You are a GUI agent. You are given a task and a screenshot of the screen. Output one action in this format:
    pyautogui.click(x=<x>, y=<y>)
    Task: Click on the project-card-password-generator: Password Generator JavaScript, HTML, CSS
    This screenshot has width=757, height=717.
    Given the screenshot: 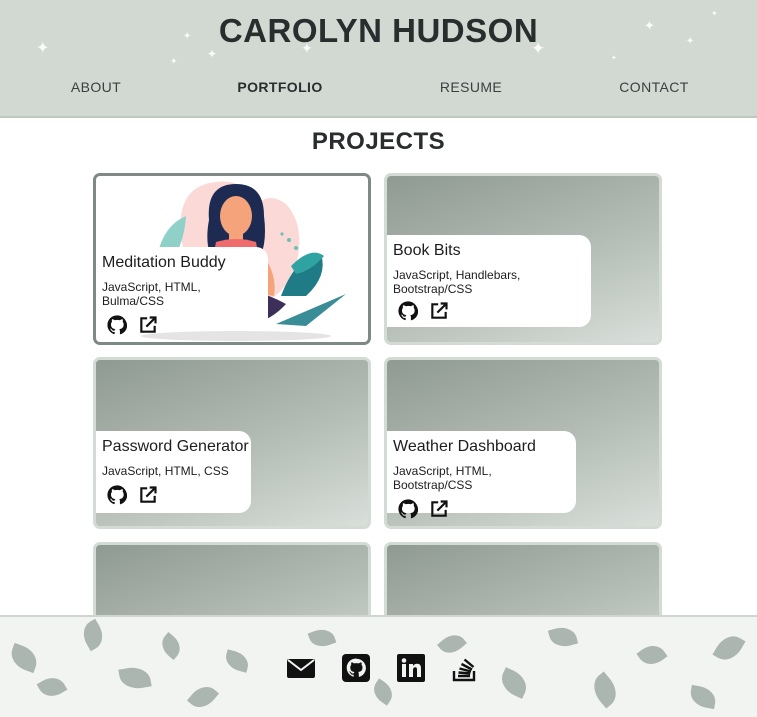 What is the action you would take?
    pyautogui.click(x=232, y=443)
    